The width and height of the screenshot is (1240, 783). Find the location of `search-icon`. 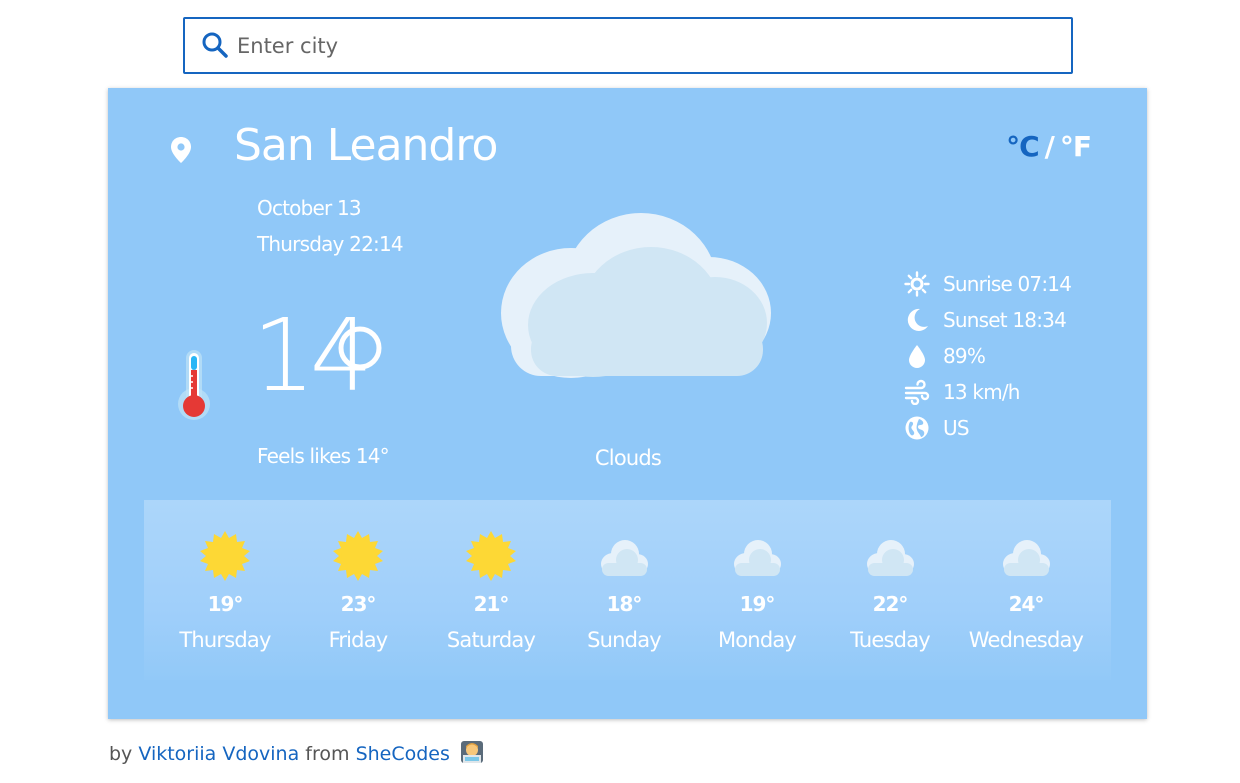

search-icon is located at coordinates (215, 45).